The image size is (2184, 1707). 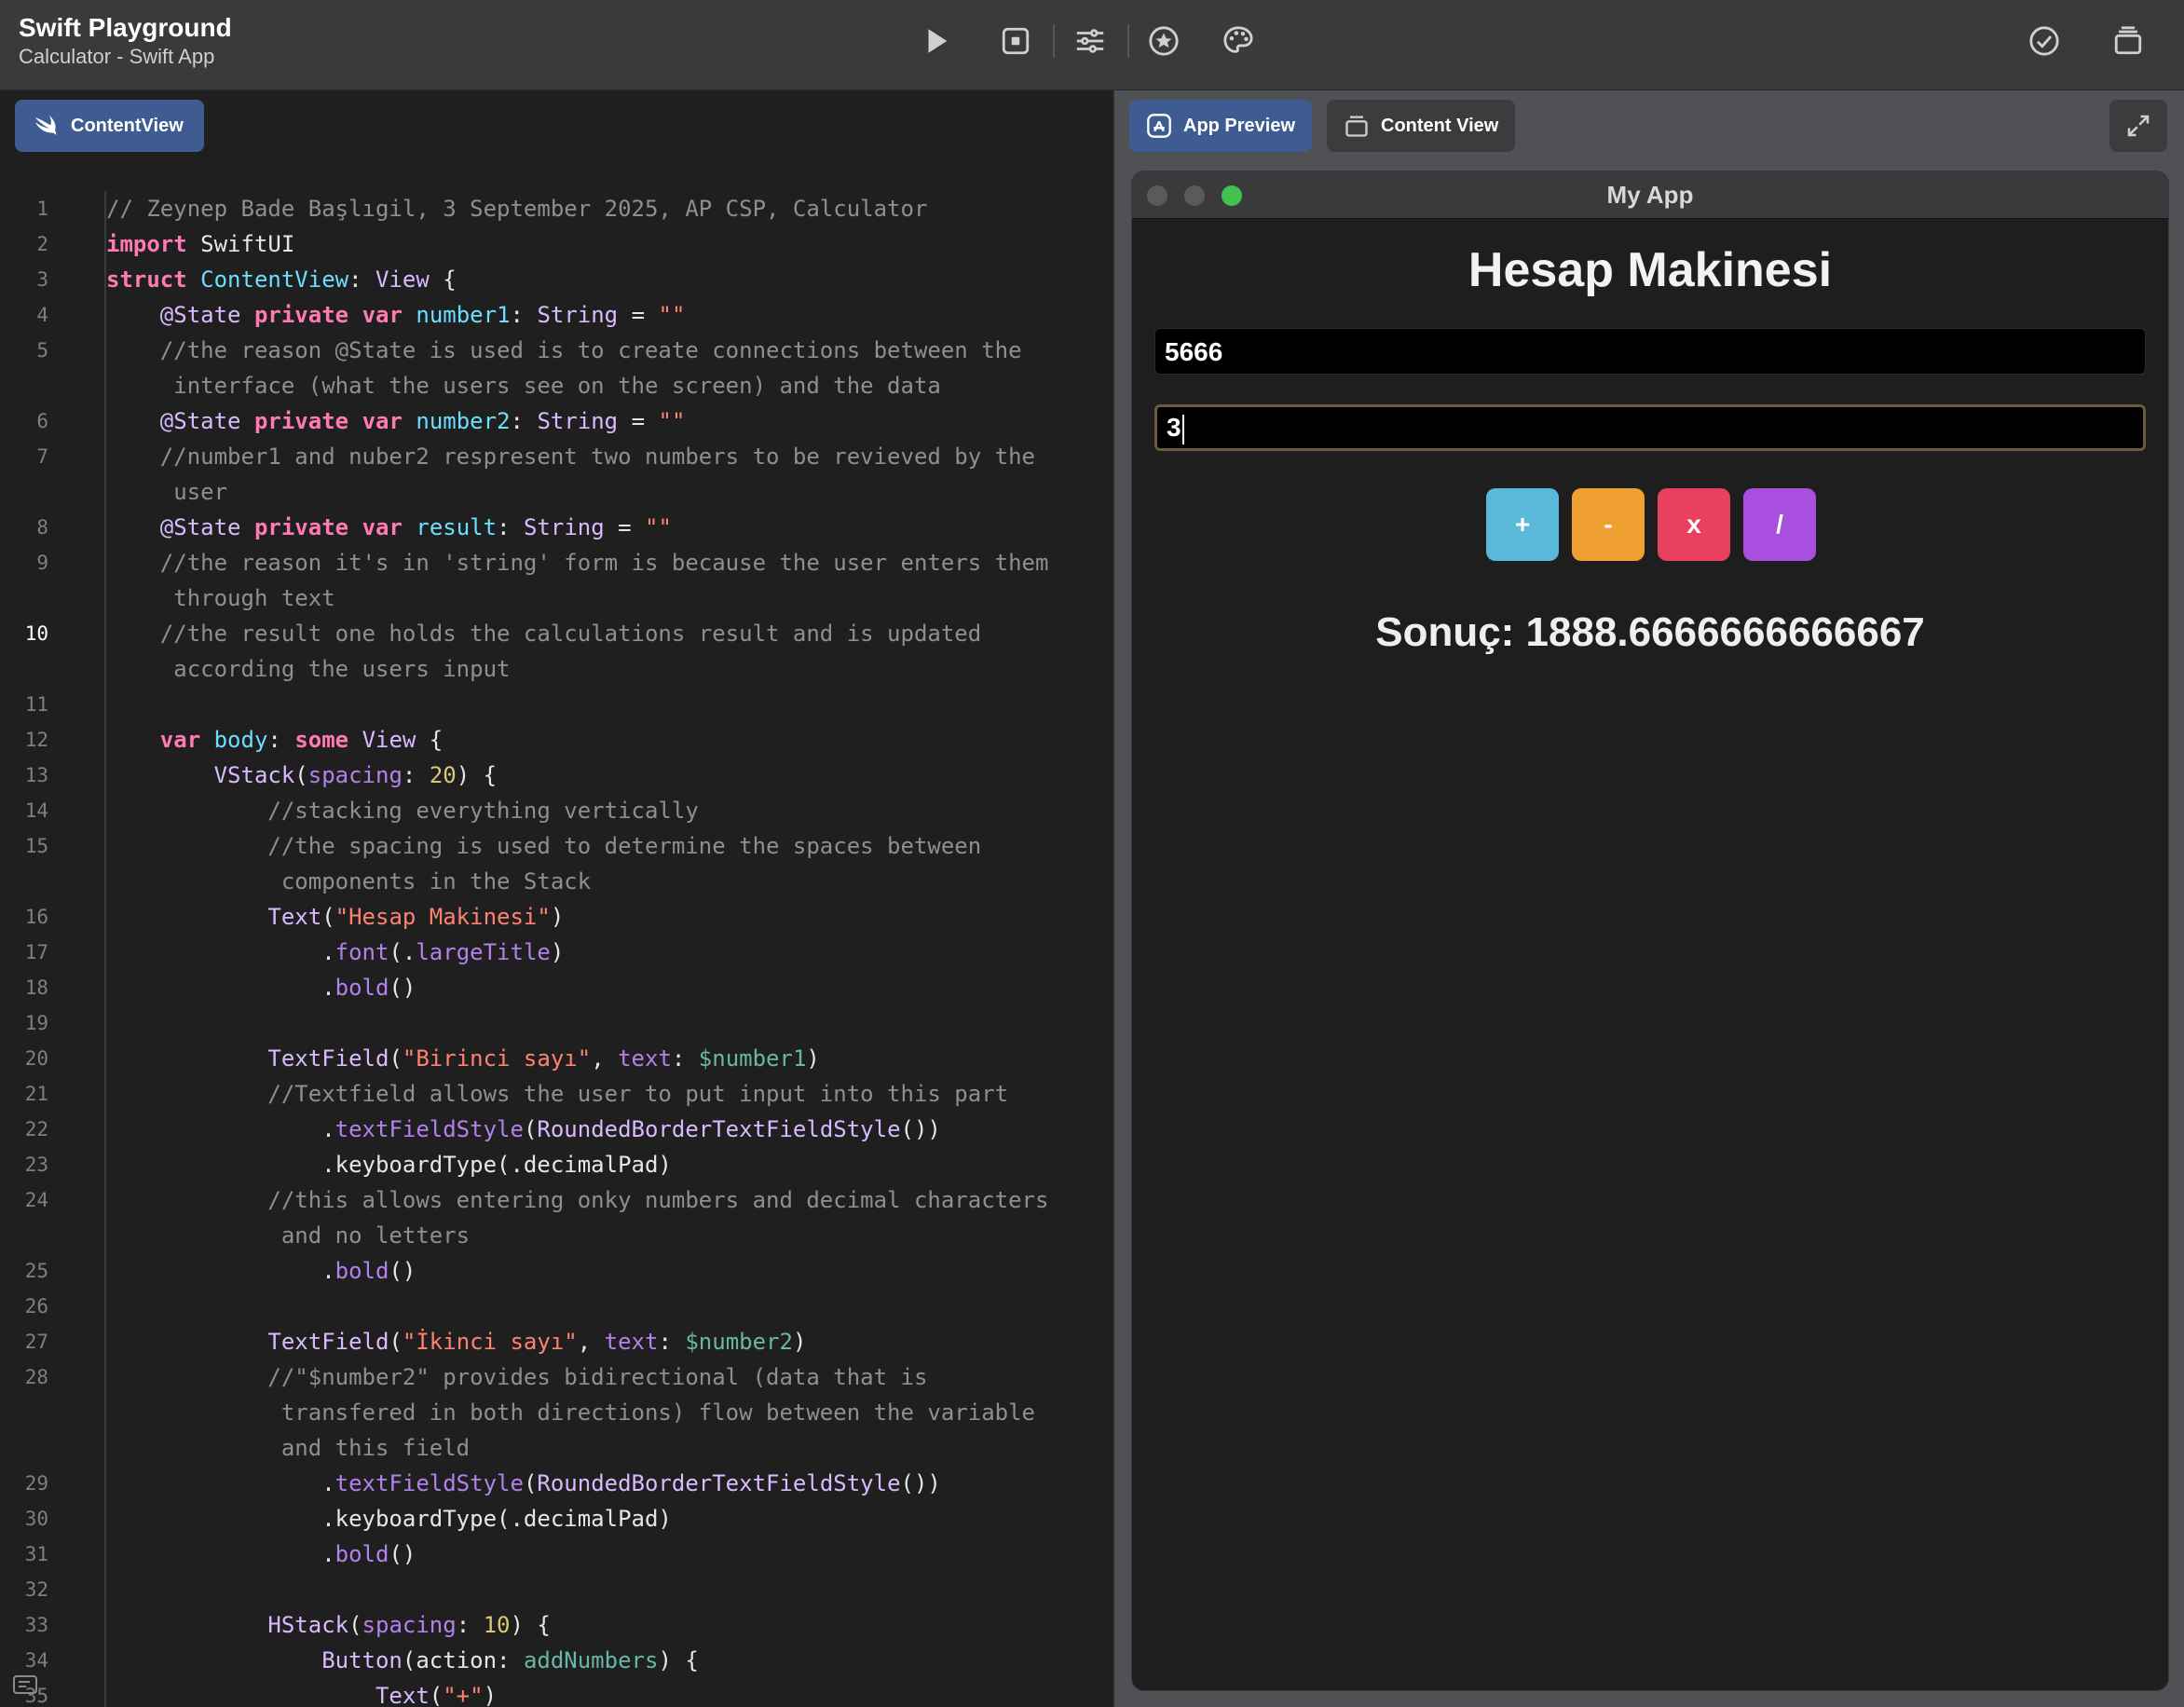 I want to click on code-line: 25 .bold(), so click(x=556, y=1271).